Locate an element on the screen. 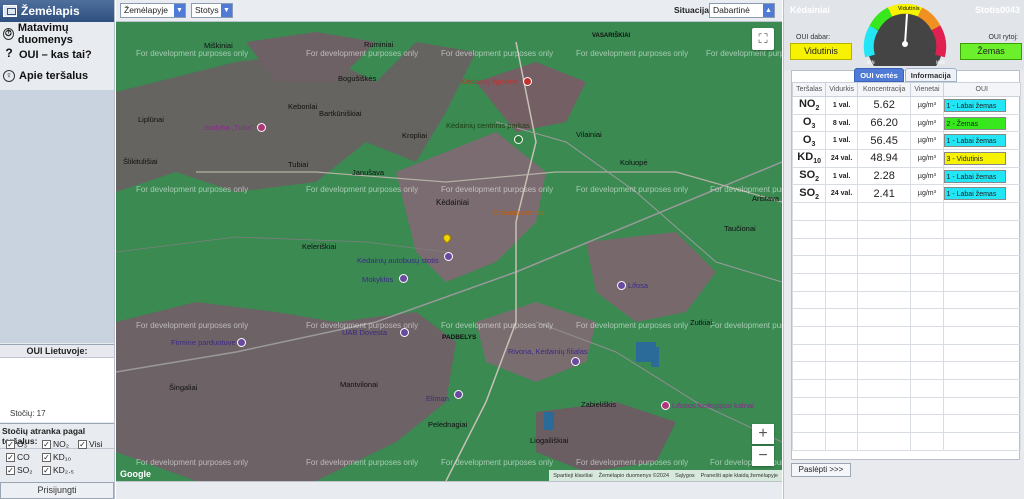  filter-kd10: ✓ KD₁₀ is located at coordinates (56, 457).